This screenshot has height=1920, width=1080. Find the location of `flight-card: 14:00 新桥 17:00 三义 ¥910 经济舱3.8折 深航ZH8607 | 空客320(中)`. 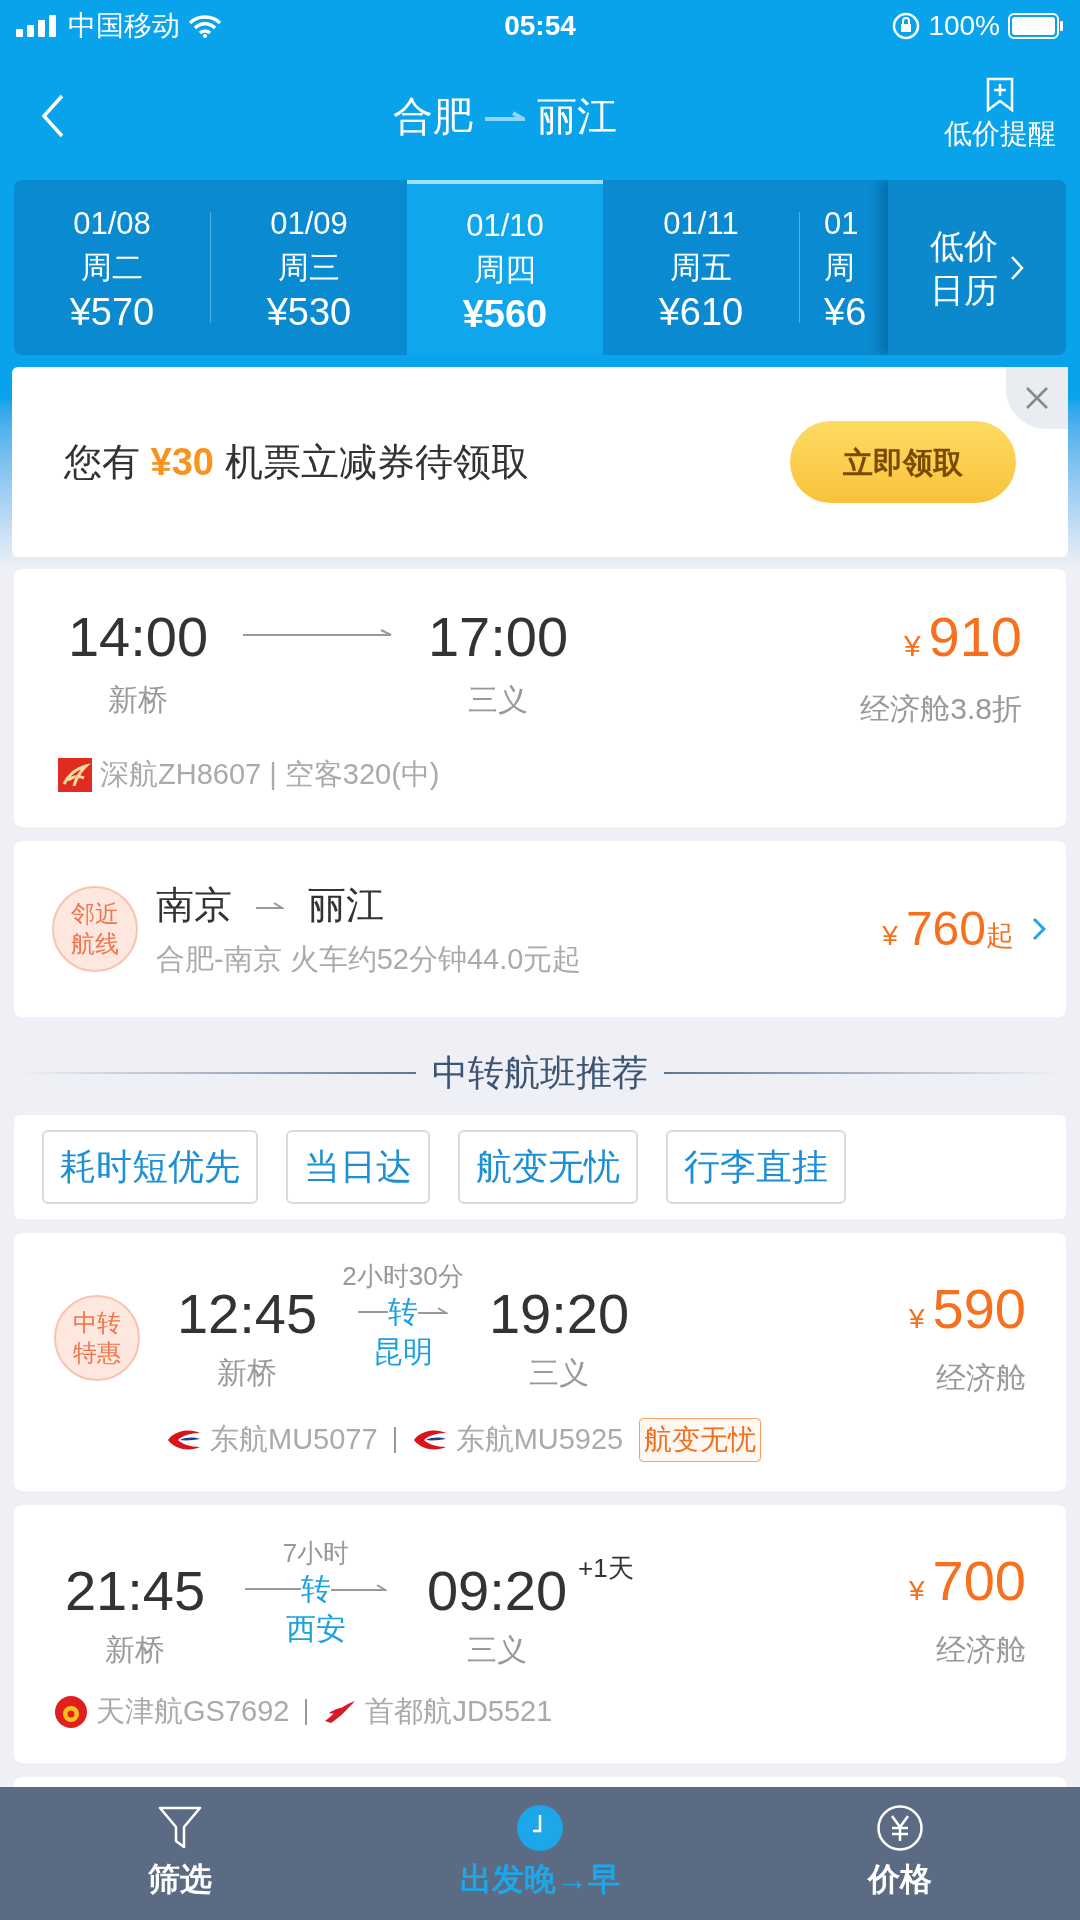

flight-card: 14:00 新桥 17:00 三义 ¥910 经济舱3.8折 深航ZH8607 | 空客320(中) is located at coordinates (540, 698).